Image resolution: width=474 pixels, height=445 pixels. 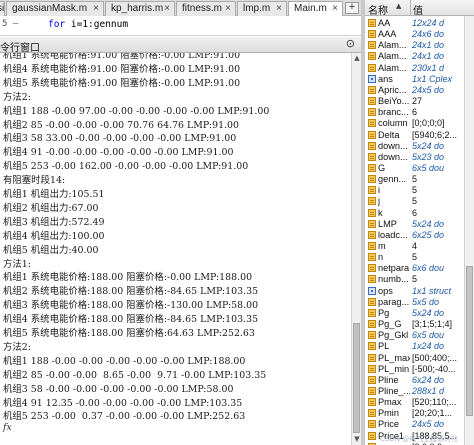 I want to click on tab-1: ssian.m×, so click(x=2, y=8).